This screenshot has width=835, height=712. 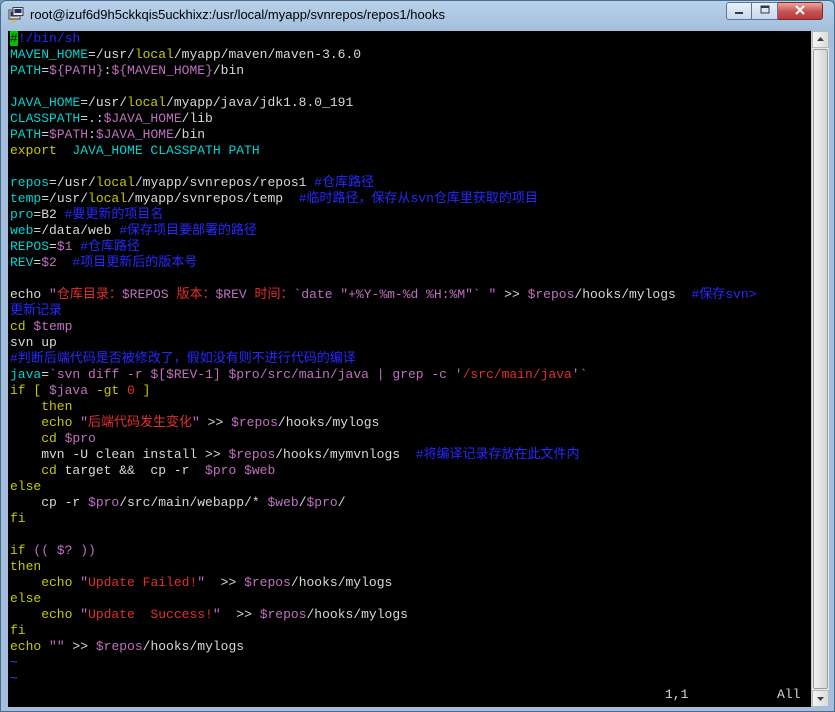 I want to click on code-token: ${PATH}, so click(x=76, y=70).